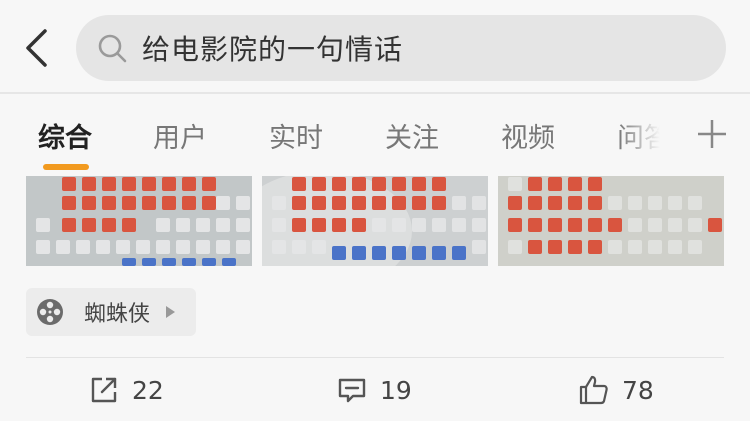  What do you see at coordinates (50, 312) in the screenshot?
I see `film-reel-icon` at bounding box center [50, 312].